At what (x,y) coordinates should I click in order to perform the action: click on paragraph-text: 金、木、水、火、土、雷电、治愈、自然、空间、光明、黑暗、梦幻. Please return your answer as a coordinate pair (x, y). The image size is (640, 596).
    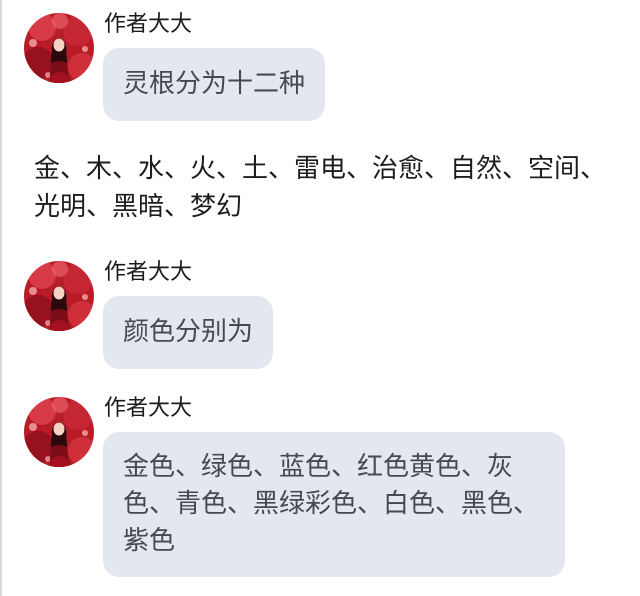
    Looking at the image, I should click on (320, 188).